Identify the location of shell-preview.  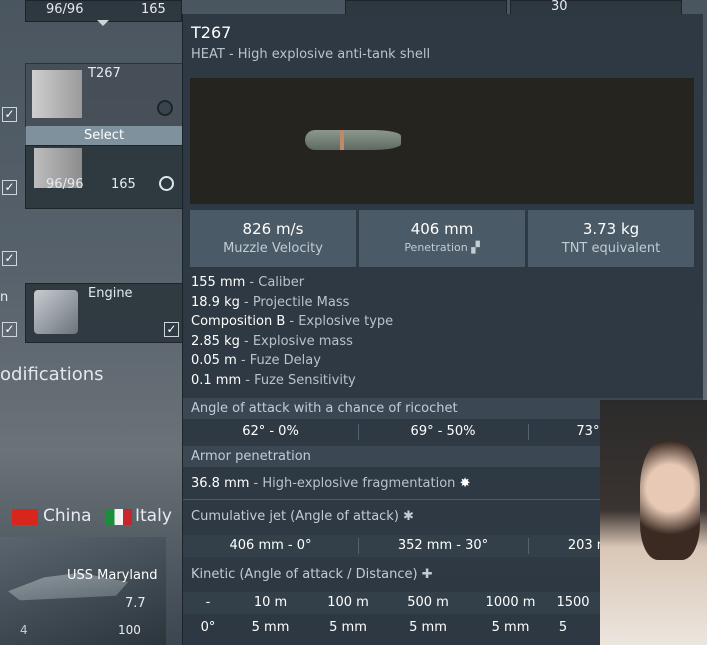
(442, 141).